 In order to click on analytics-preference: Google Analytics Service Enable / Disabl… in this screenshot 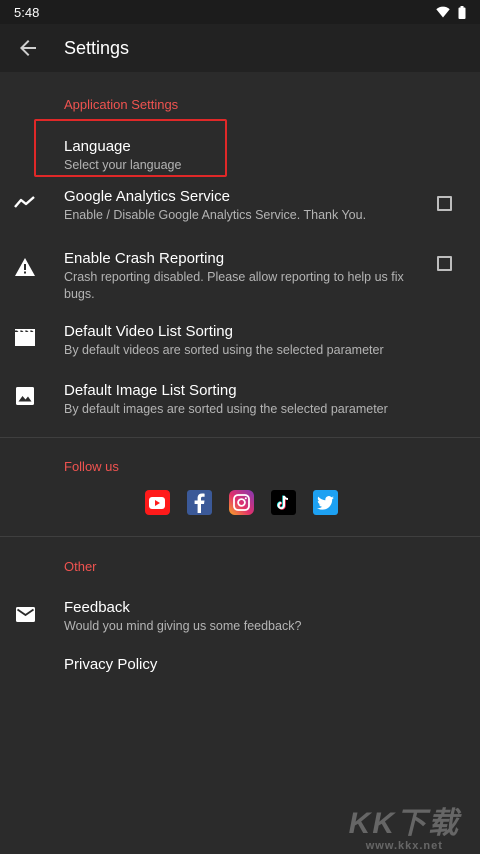, I will do `click(240, 209)`.